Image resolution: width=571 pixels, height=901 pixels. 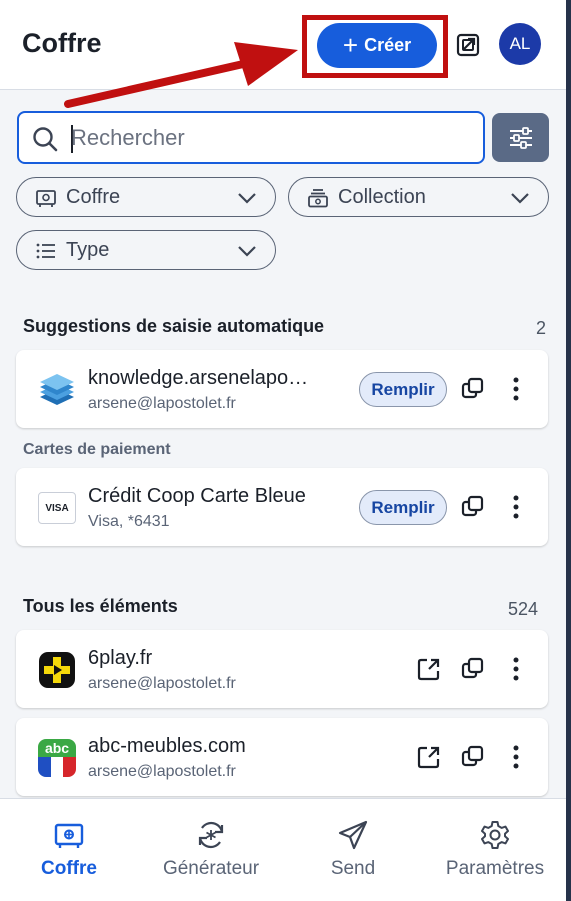 I want to click on page-title: Coffre, so click(x=62, y=43).